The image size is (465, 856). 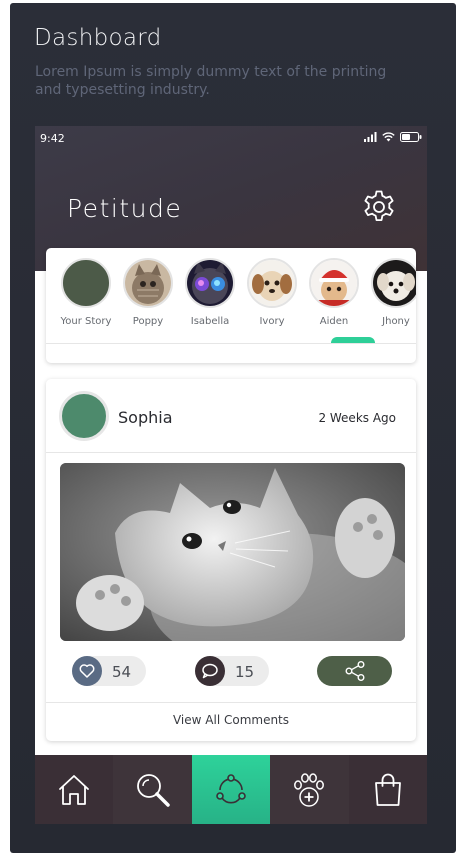 What do you see at coordinates (370, 137) in the screenshot?
I see `signal-icon` at bounding box center [370, 137].